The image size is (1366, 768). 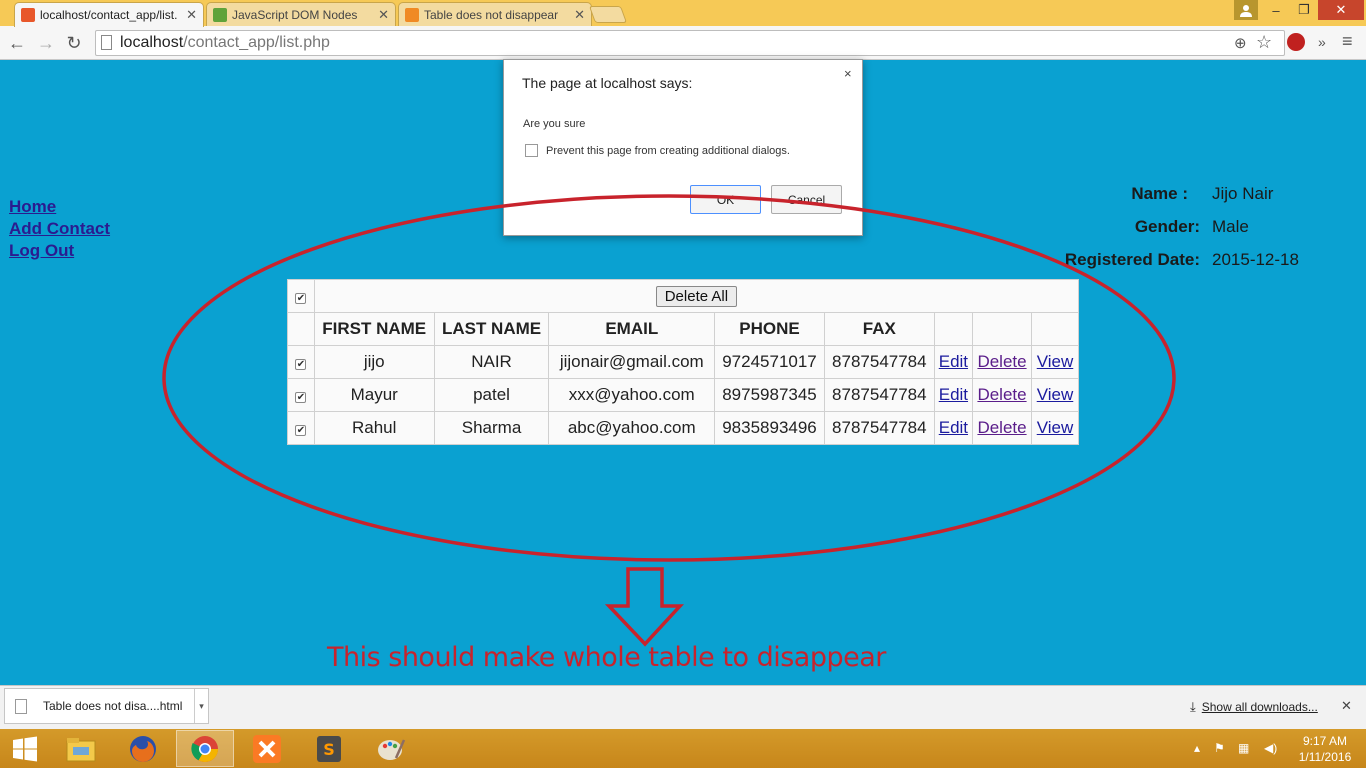 What do you see at coordinates (1276, 10) in the screenshot?
I see `minimize-button: –` at bounding box center [1276, 10].